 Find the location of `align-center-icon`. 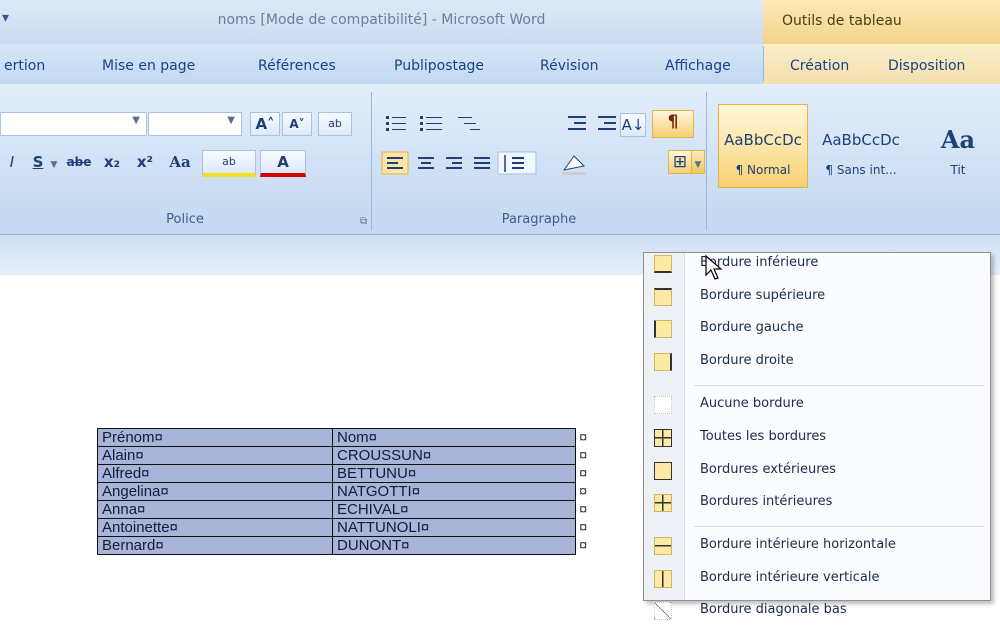

align-center-icon is located at coordinates (426, 163).